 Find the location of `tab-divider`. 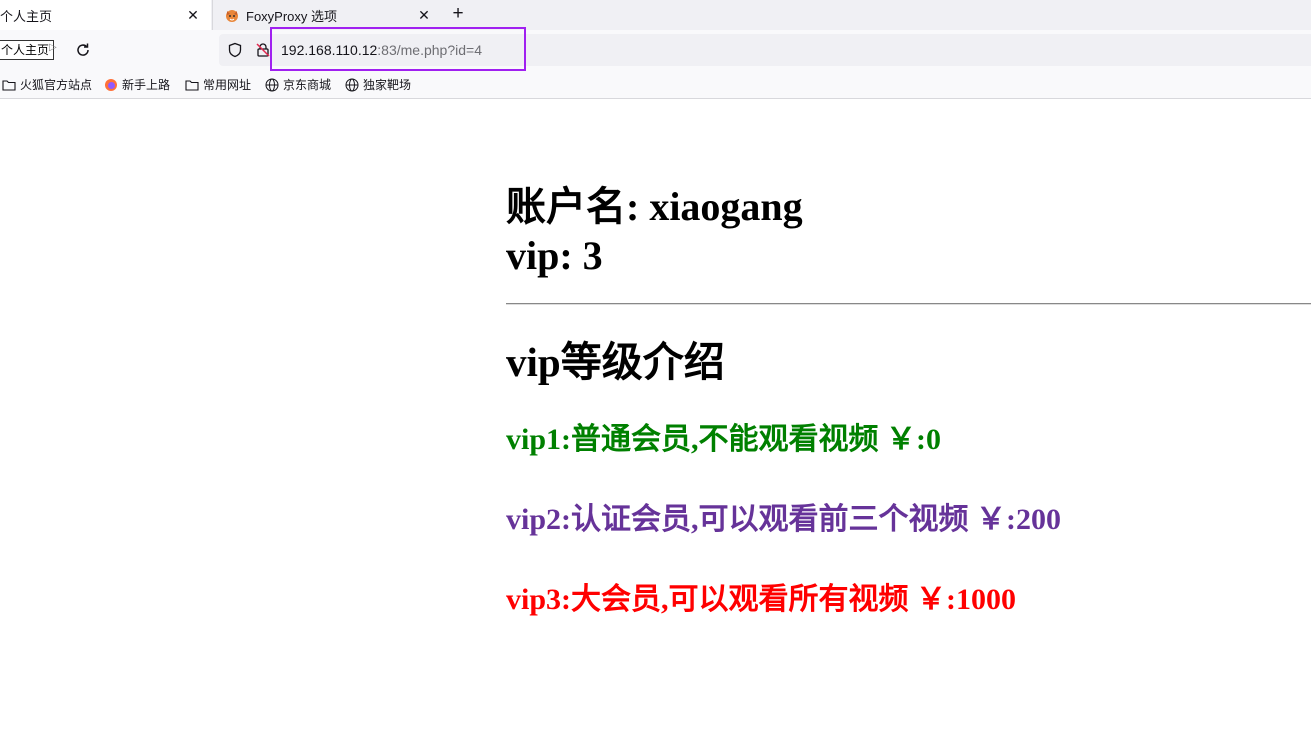

tab-divider is located at coordinates (212, 15).